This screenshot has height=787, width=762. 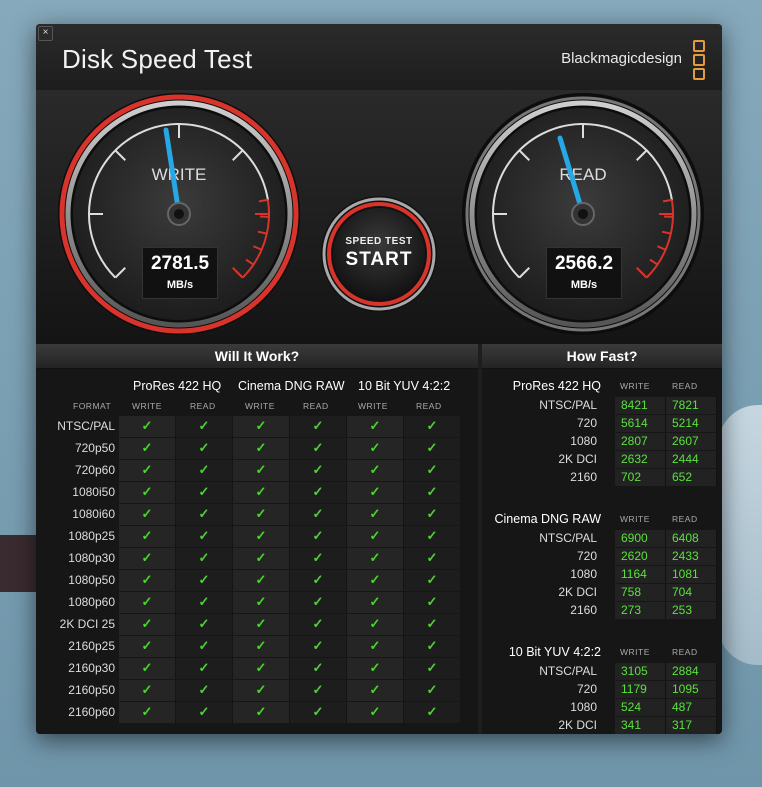 I want to click on start-button-caption: SPEED TEST, so click(x=379, y=241).